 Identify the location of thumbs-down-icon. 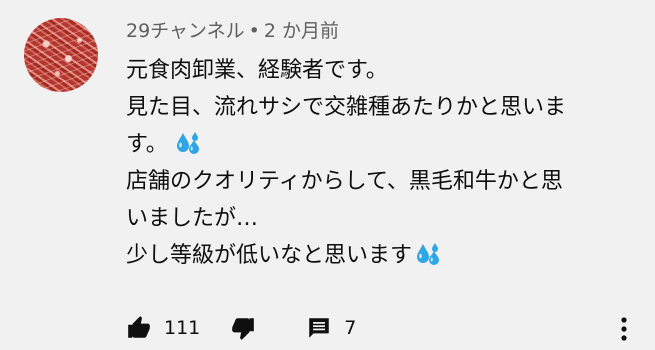
(243, 329).